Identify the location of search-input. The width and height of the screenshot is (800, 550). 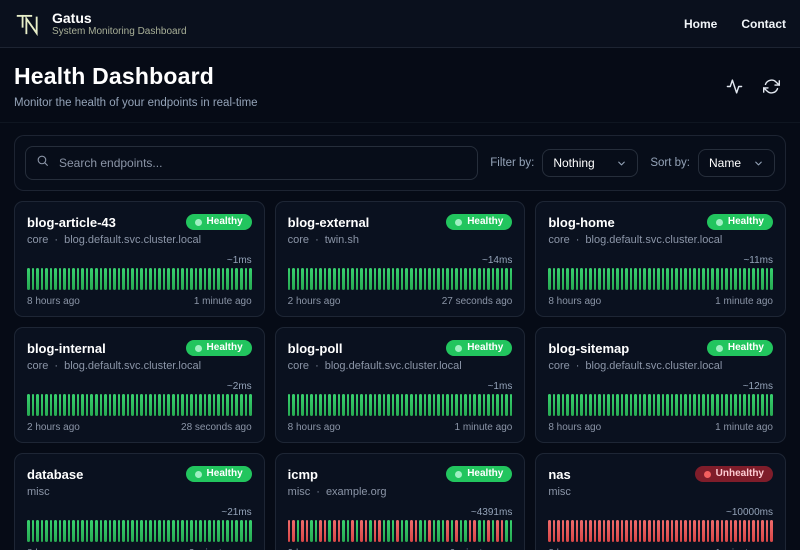
(262, 163).